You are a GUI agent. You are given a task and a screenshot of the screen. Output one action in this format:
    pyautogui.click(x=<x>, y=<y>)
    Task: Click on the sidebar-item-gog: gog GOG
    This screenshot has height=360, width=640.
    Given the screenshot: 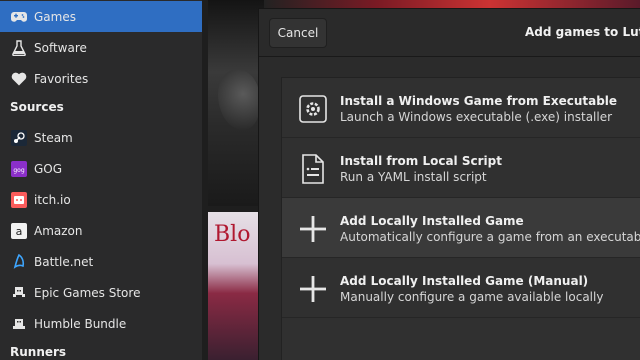 What is the action you would take?
    pyautogui.click(x=101, y=168)
    